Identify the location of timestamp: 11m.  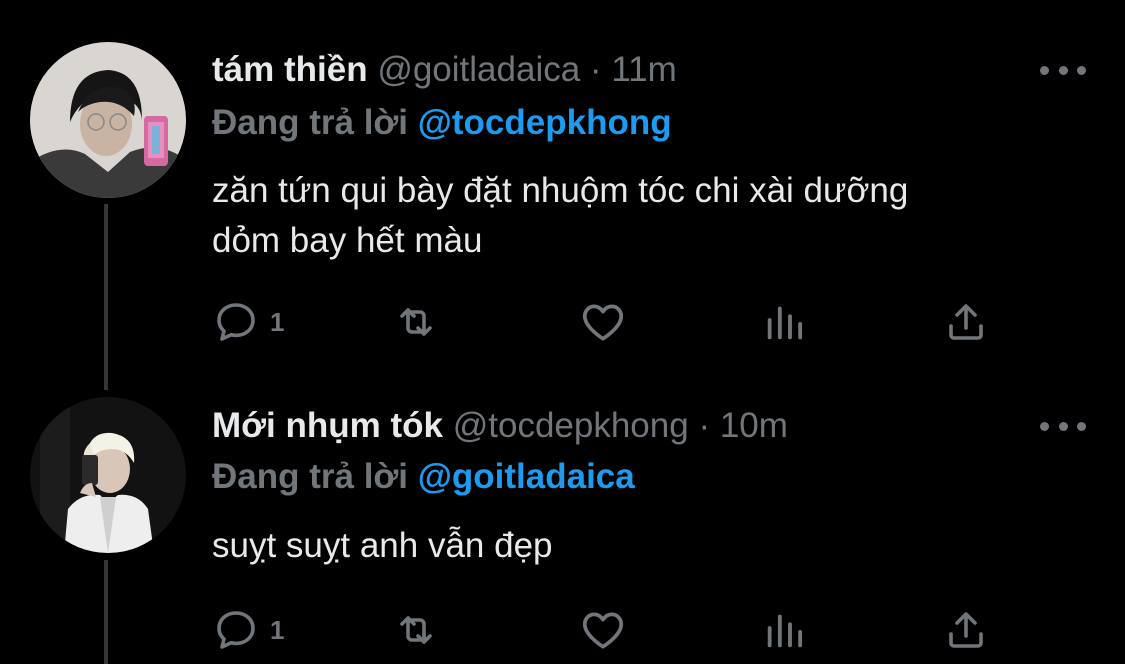
(644, 69).